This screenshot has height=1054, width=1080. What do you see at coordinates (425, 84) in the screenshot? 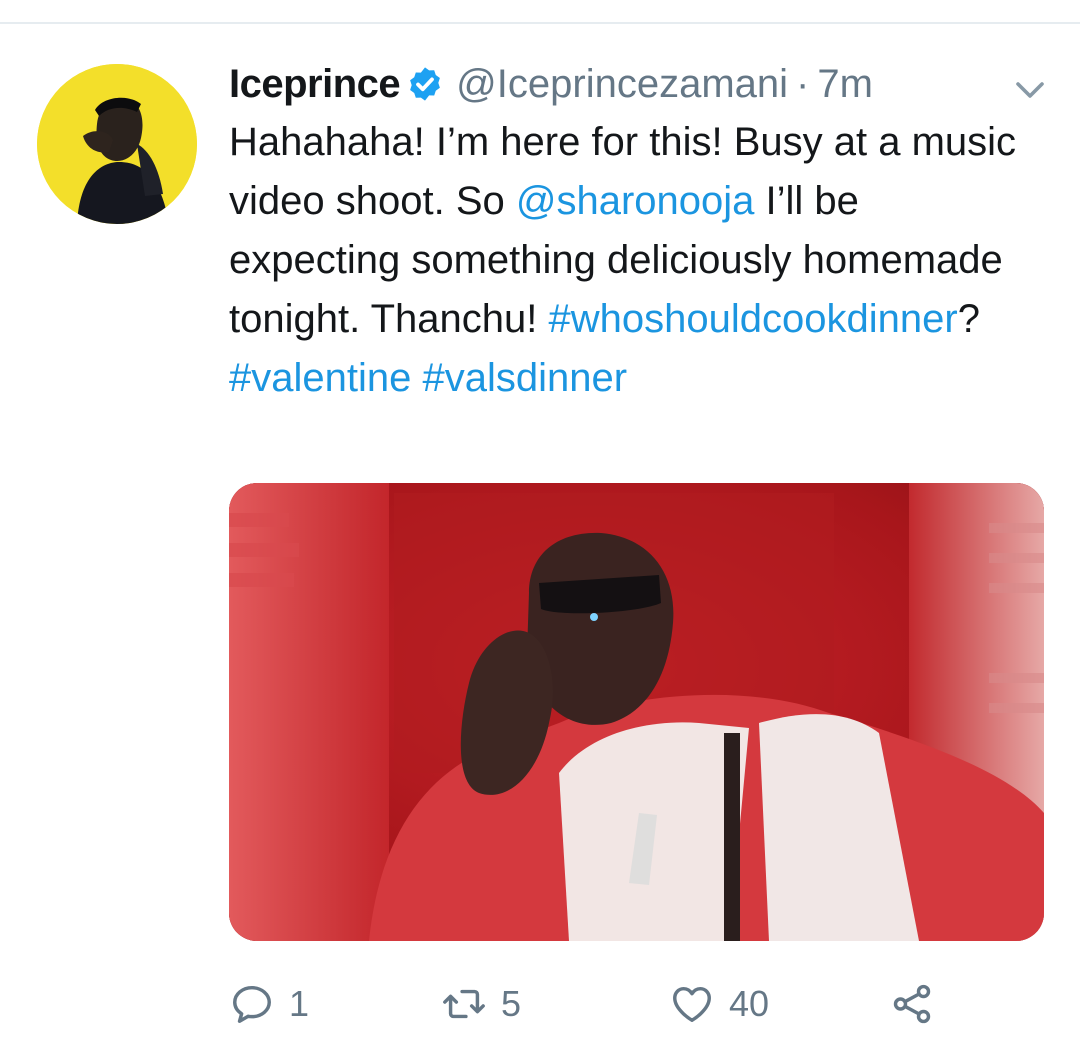
I see `verified-badge-icon` at bounding box center [425, 84].